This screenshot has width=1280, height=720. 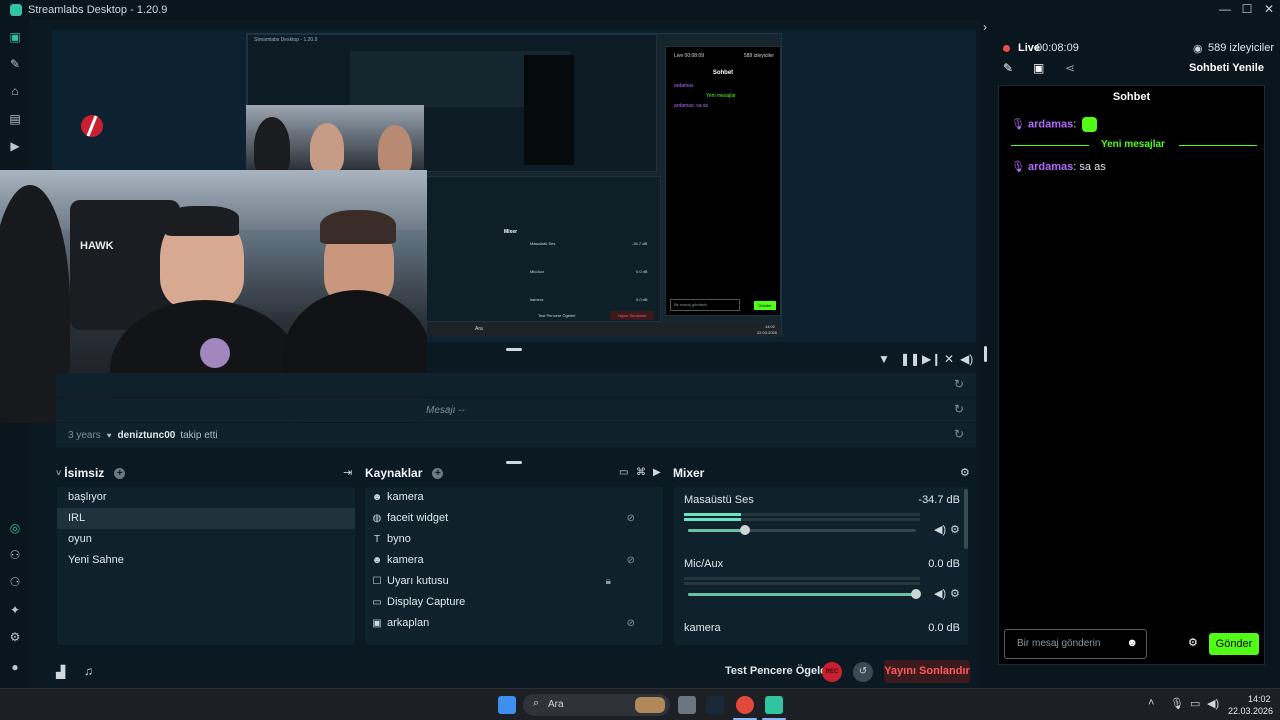 I want to click on replay-buffer-icon: ↺, so click(x=863, y=672).